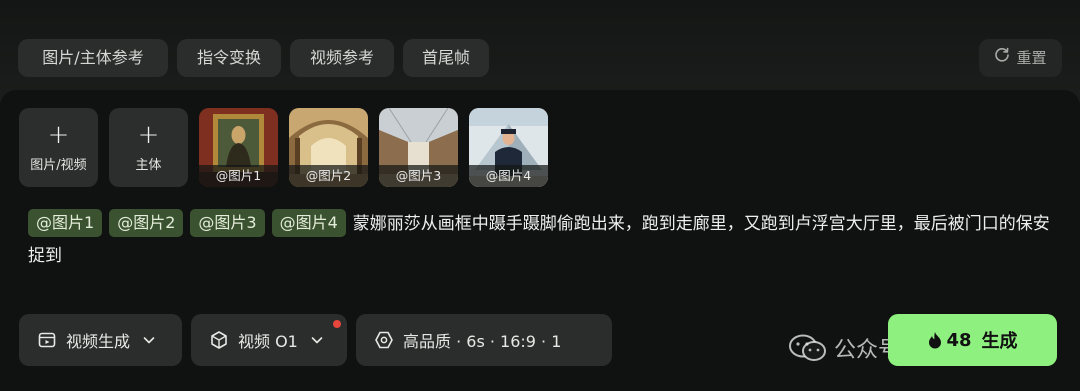 This screenshot has width=1080, height=391. What do you see at coordinates (342, 58) in the screenshot?
I see `tab-video-reference: 视频参考` at bounding box center [342, 58].